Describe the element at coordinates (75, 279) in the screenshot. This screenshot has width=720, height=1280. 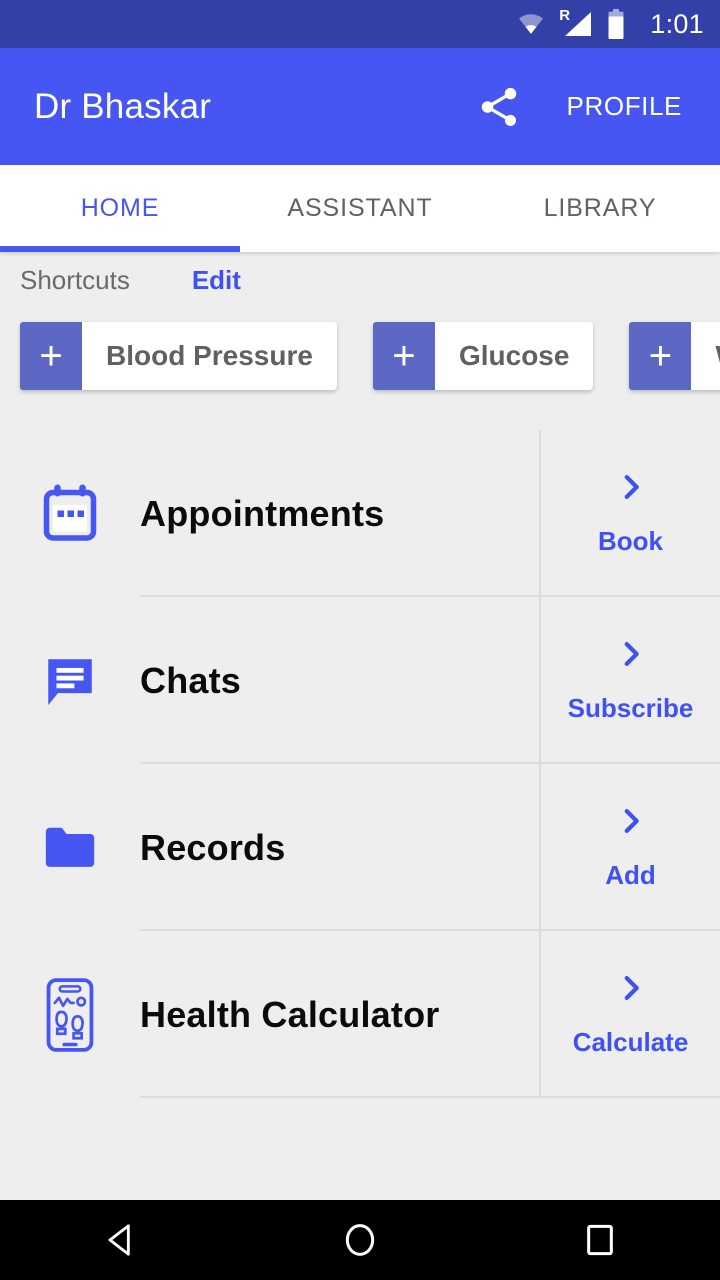
I see `shortcuts-title: Shortcuts` at that location.